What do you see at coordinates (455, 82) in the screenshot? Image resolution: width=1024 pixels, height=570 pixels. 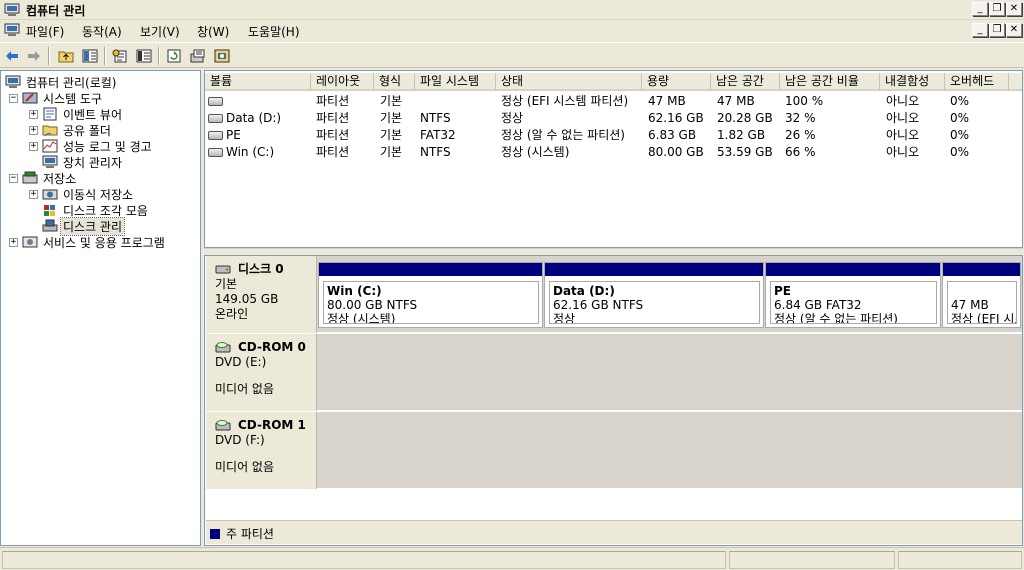 I see `column-header-file-system: 파일 시스템` at bounding box center [455, 82].